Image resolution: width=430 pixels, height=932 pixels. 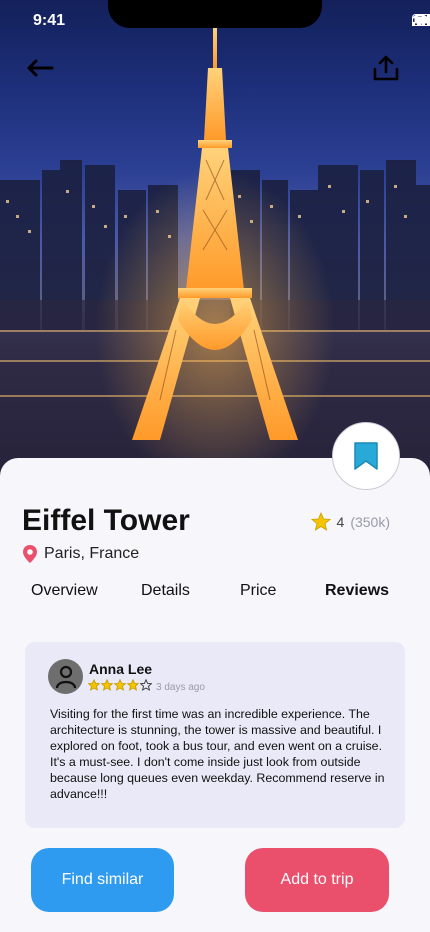 I want to click on detail-tabs: Overview Details Price Reviews, so click(x=215, y=594).